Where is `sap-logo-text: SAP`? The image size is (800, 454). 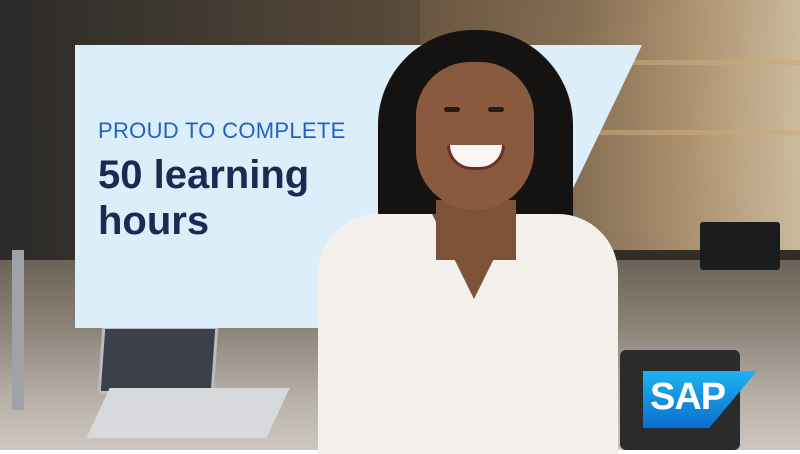 sap-logo-text: SAP is located at coordinates (688, 397).